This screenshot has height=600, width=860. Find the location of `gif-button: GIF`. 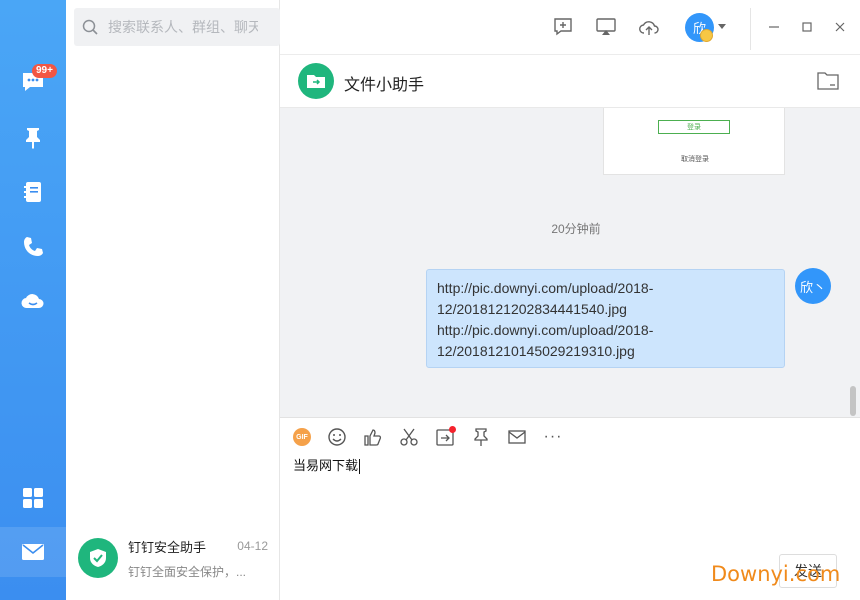

gif-button: GIF is located at coordinates (302, 437).